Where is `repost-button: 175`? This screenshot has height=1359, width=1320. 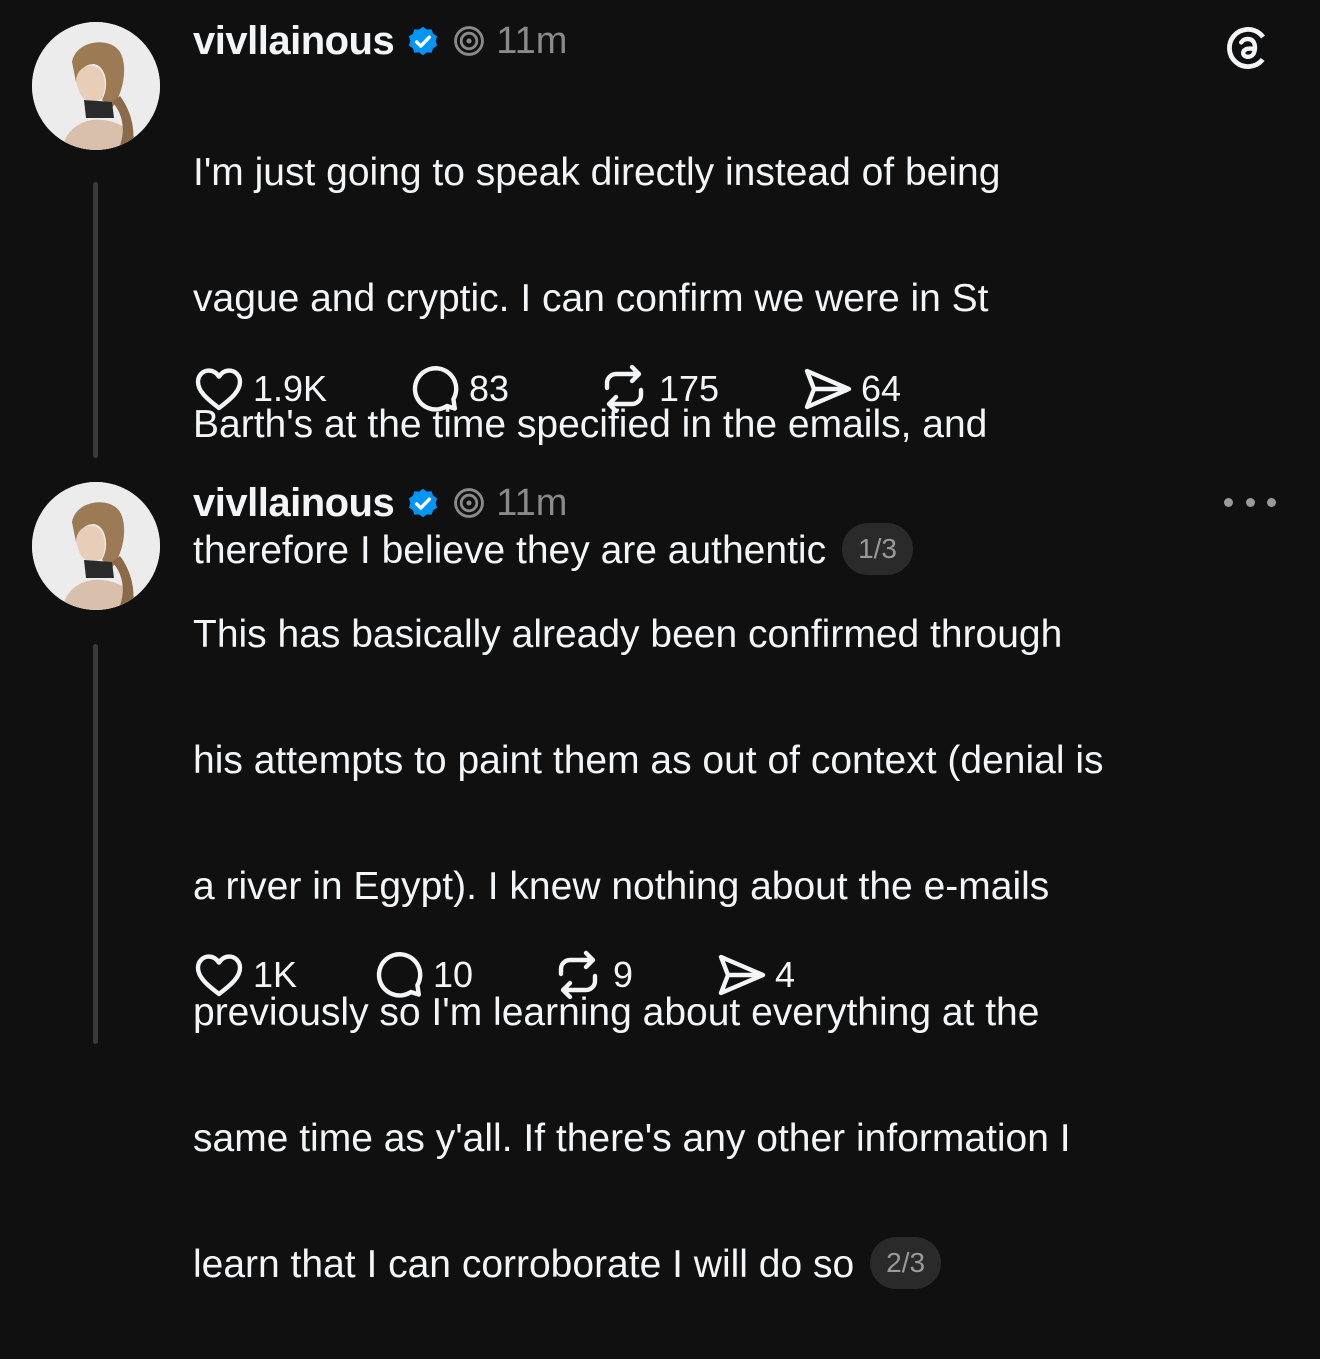 repost-button: 175 is located at coordinates (699, 389).